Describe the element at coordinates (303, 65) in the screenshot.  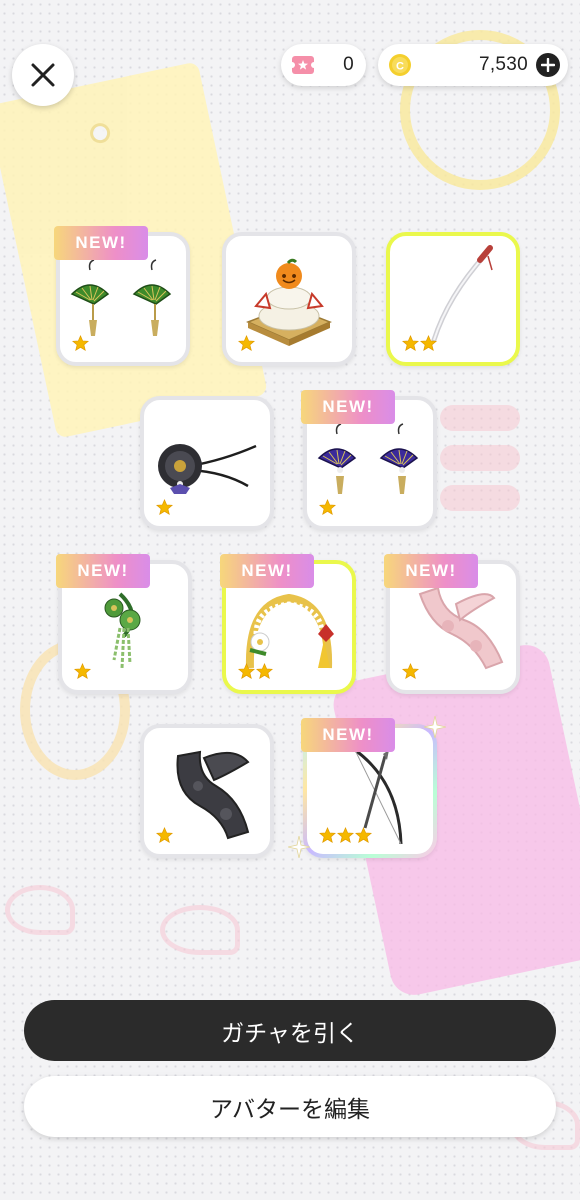
I see `ticket-icon` at that location.